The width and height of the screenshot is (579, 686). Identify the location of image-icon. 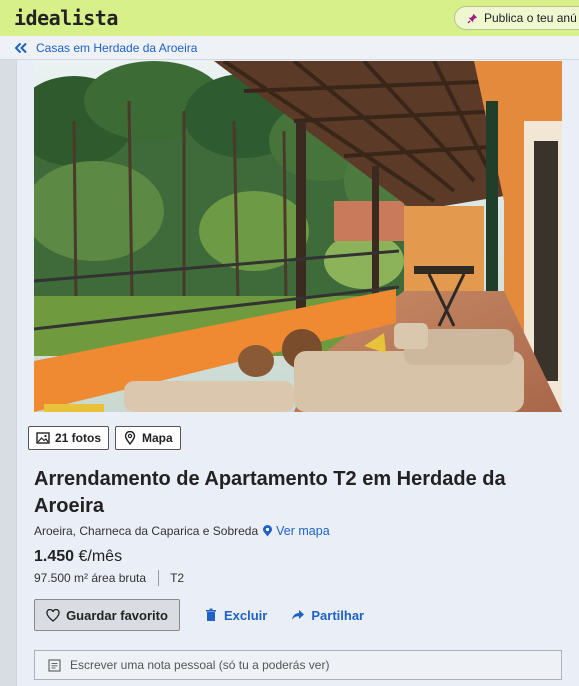
(43, 438).